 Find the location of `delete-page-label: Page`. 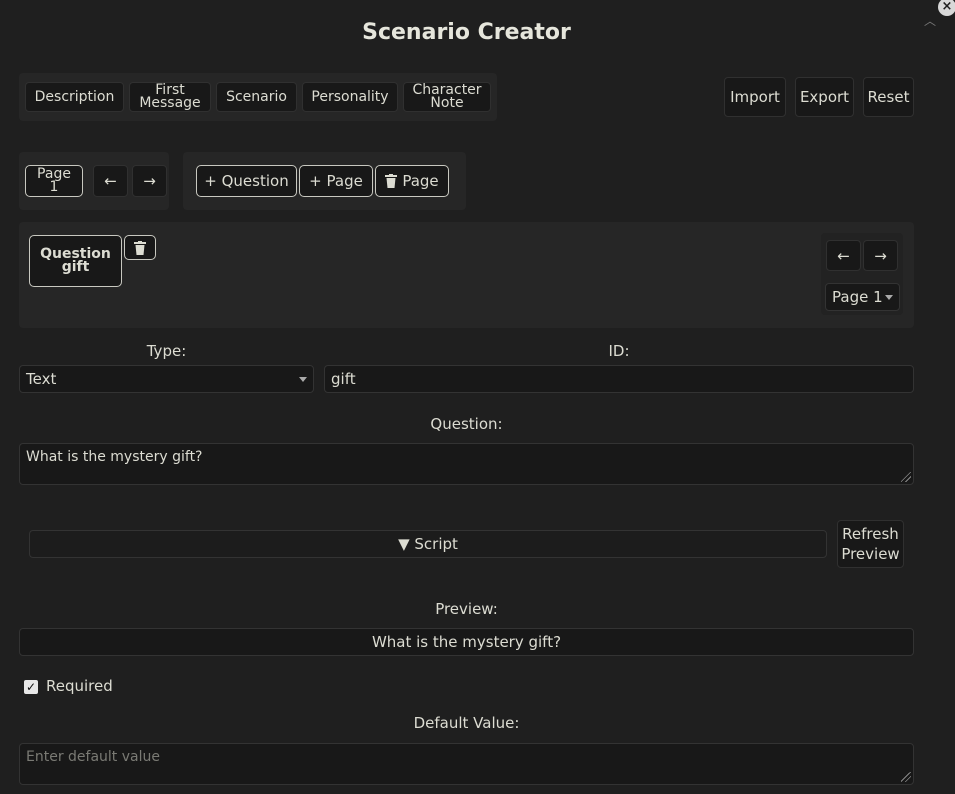

delete-page-label: Page is located at coordinates (420, 180).